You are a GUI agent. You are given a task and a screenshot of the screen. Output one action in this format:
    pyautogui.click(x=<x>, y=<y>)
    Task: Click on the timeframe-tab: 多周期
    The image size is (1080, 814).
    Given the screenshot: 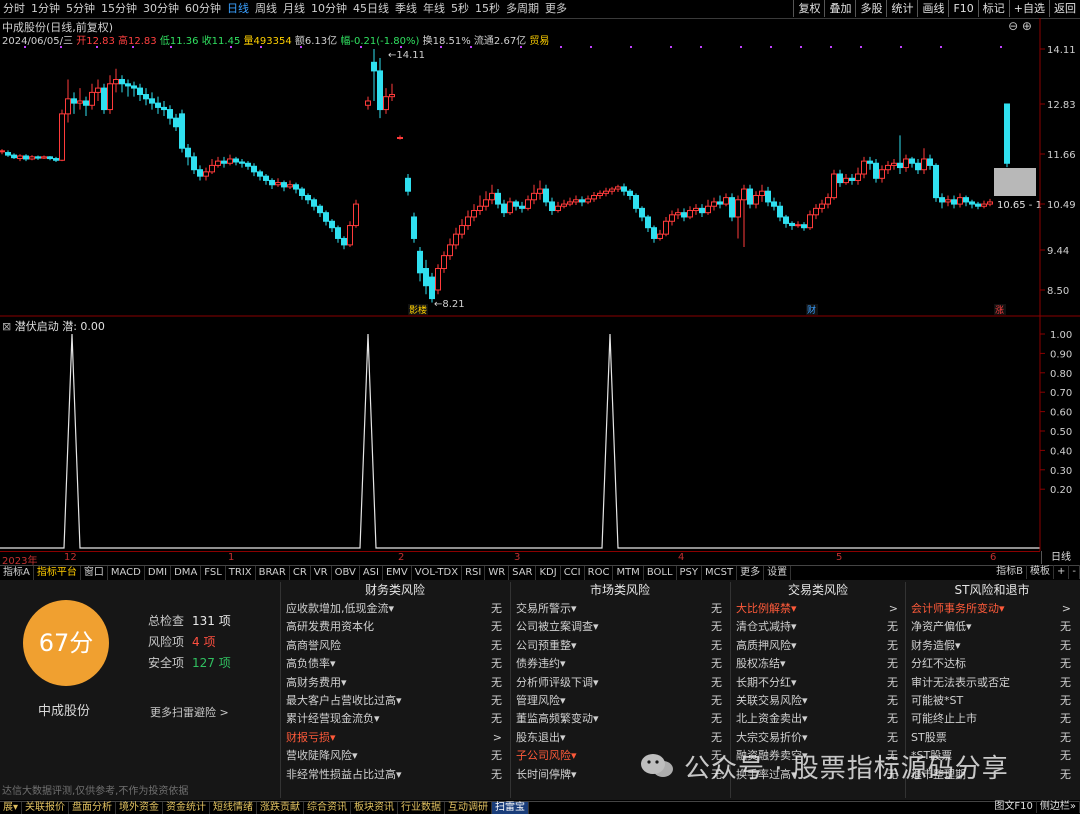 What is the action you would take?
    pyautogui.click(x=522, y=9)
    